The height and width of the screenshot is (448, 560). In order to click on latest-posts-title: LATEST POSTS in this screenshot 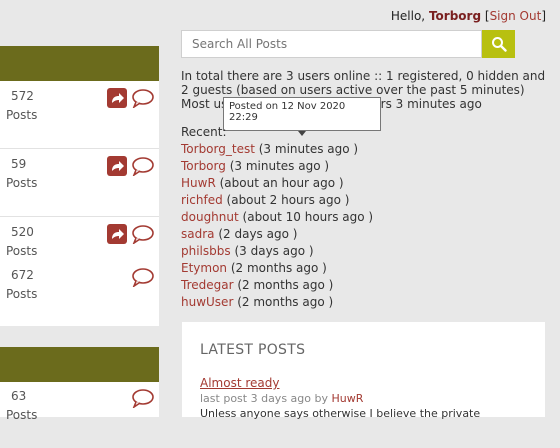, I will do `click(253, 350)`.